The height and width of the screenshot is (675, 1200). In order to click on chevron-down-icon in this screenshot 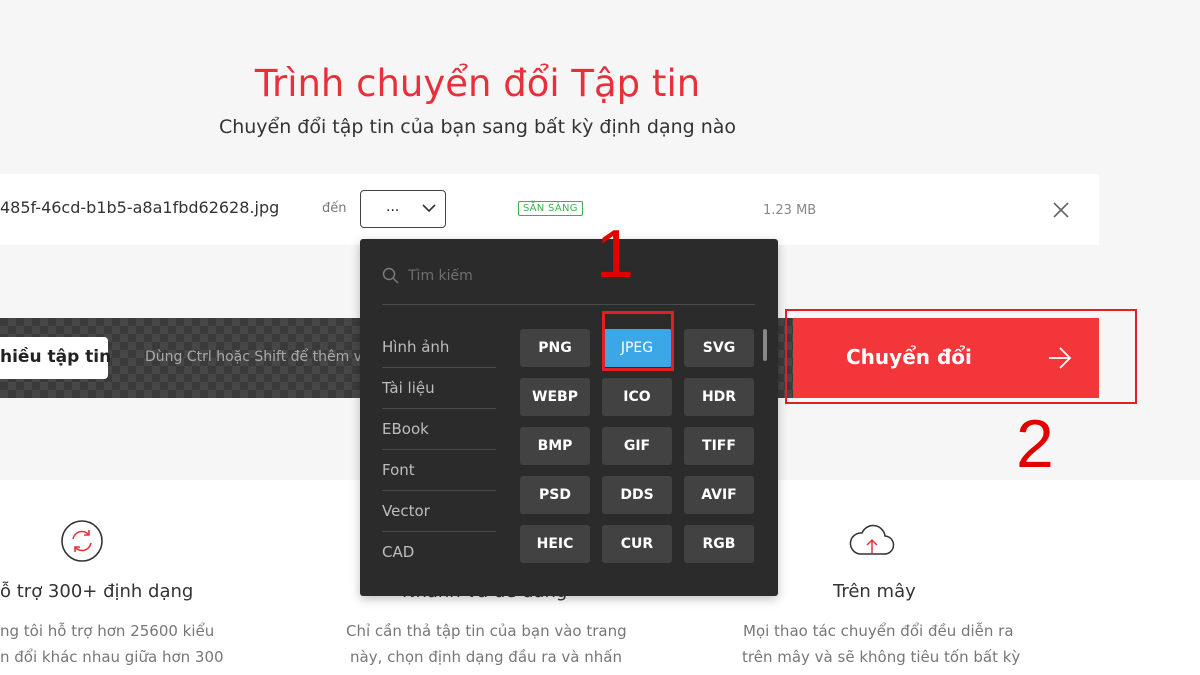, I will do `click(429, 208)`.